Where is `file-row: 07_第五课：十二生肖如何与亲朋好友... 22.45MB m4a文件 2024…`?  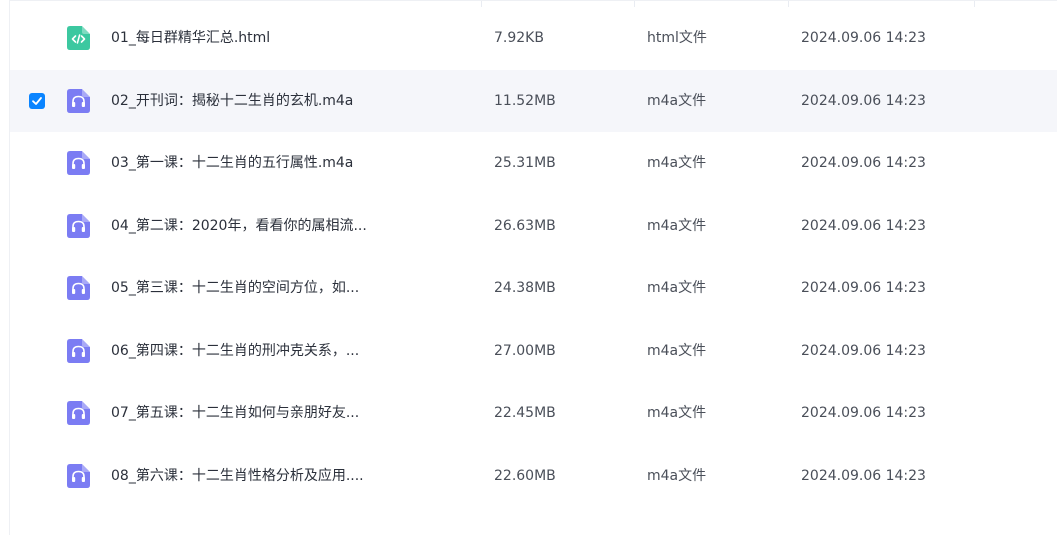
file-row: 07_第五课：十二生肖如何与亲朋好友... 22.45MB m4a文件 2024… is located at coordinates (533, 413).